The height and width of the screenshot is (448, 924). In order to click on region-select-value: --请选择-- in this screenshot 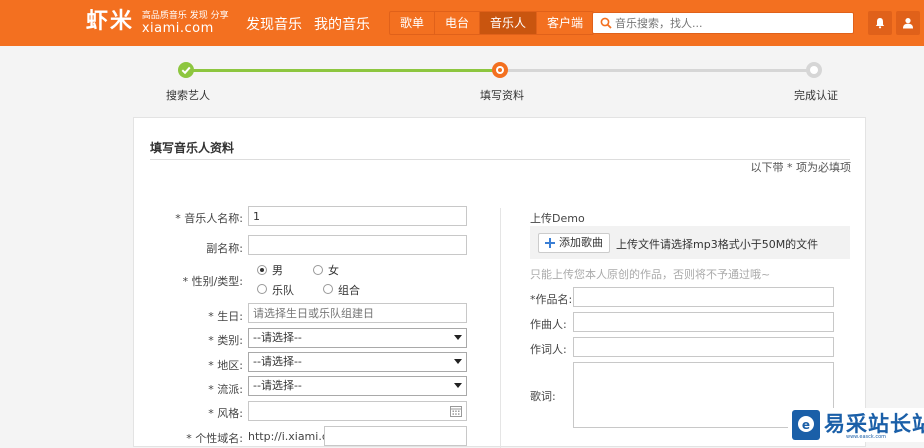, I will do `click(277, 361)`.